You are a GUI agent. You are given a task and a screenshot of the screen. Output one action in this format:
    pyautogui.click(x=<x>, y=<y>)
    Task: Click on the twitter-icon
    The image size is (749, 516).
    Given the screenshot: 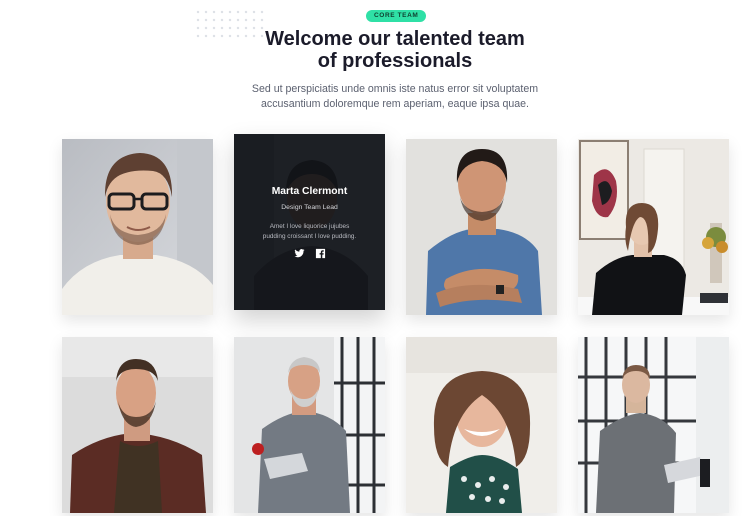 What is the action you would take?
    pyautogui.click(x=299, y=253)
    